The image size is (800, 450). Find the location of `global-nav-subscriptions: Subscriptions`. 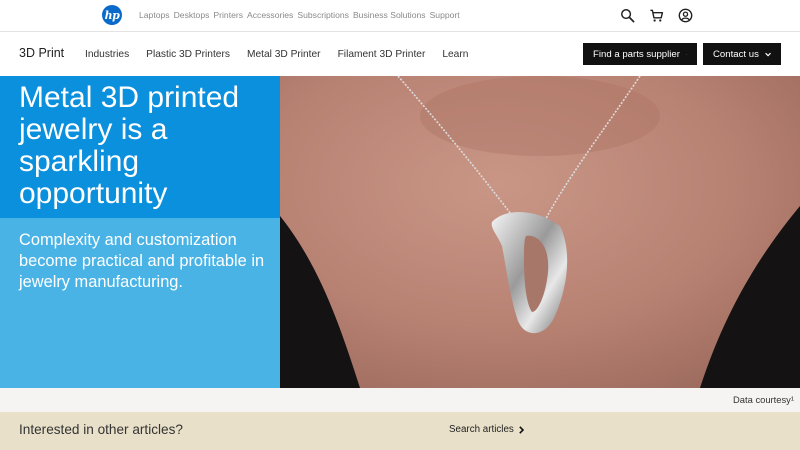

global-nav-subscriptions: Subscriptions is located at coordinates (323, 15).